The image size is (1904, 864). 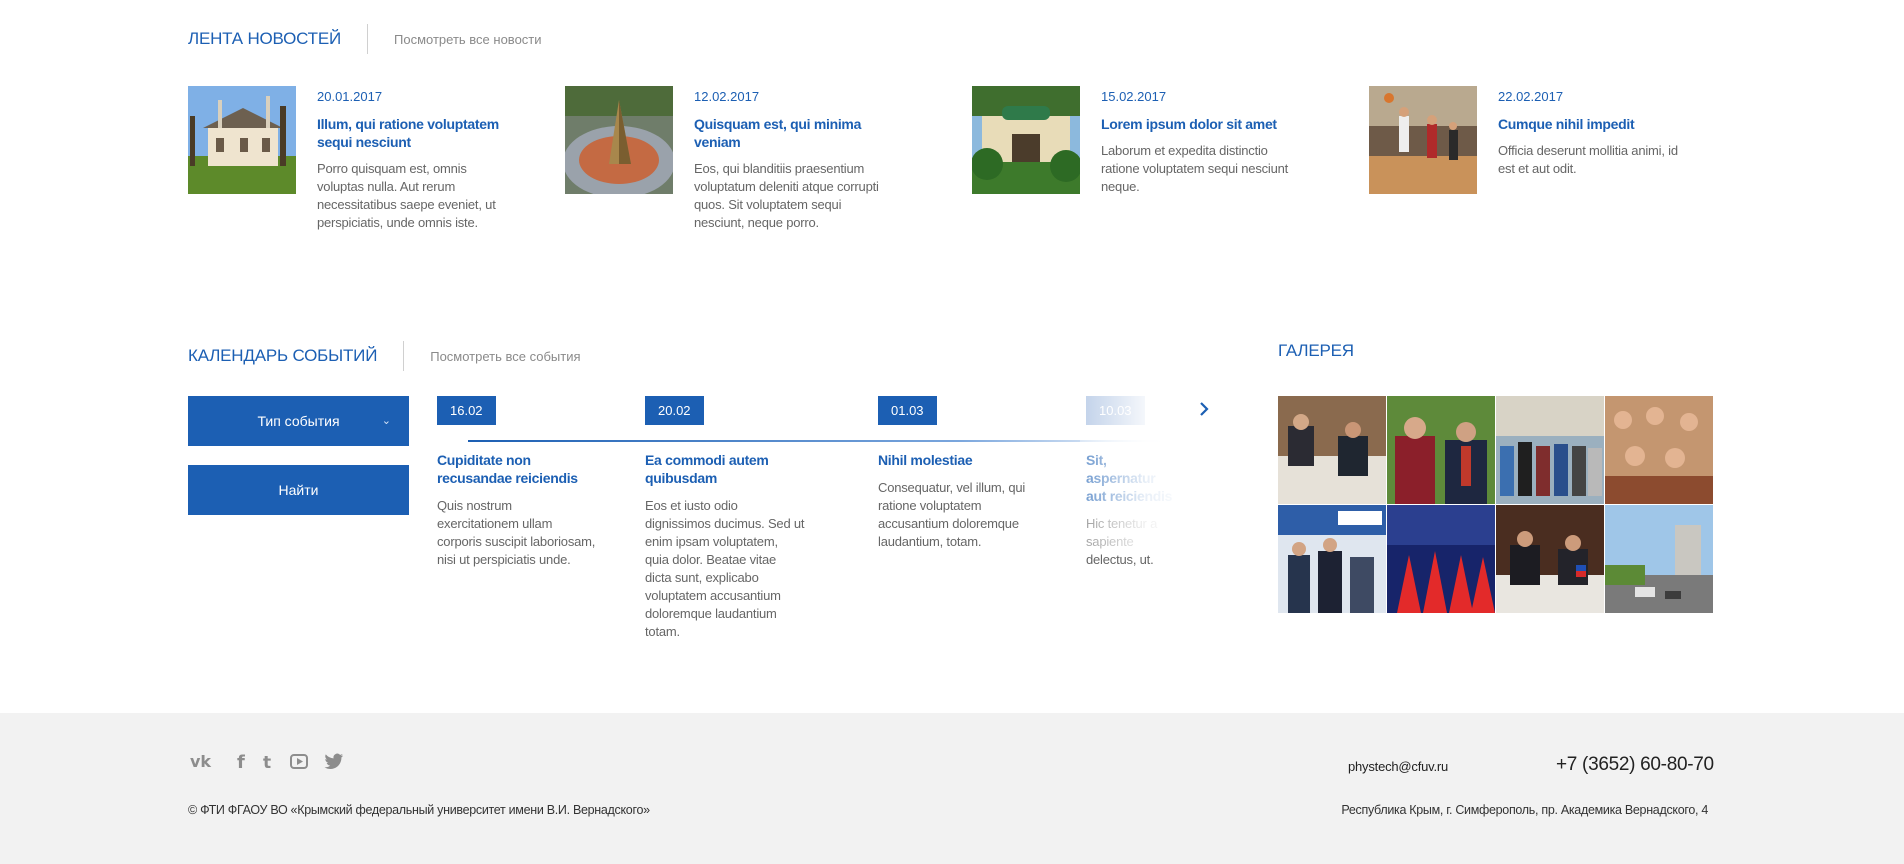 What do you see at coordinates (1398, 766) in the screenshot?
I see `footer-email-link: phystech@cfuv.ru` at bounding box center [1398, 766].